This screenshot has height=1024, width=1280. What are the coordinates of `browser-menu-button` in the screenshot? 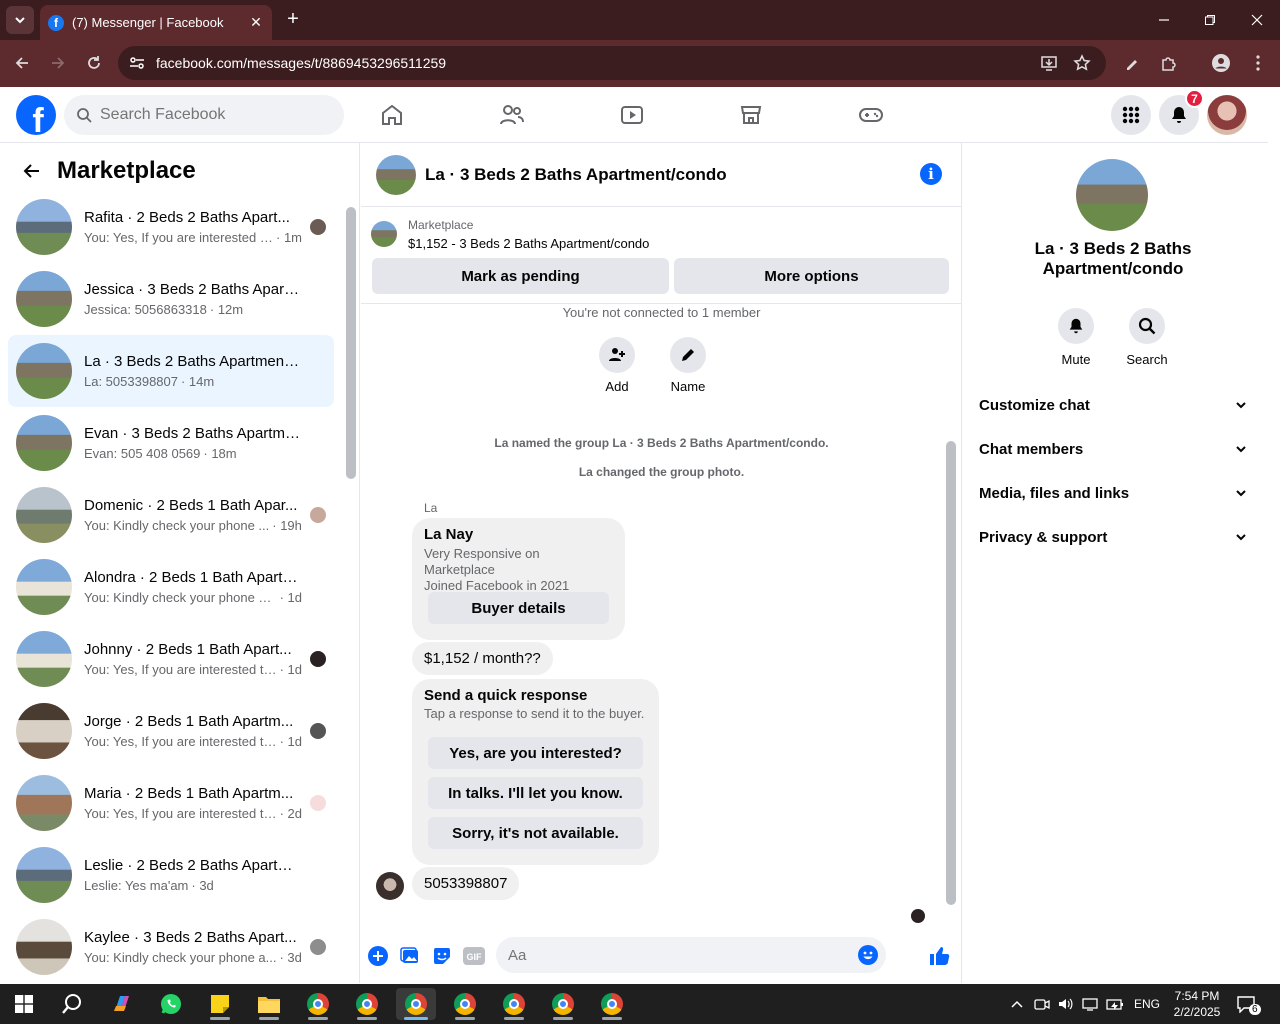 It's located at (1258, 63).